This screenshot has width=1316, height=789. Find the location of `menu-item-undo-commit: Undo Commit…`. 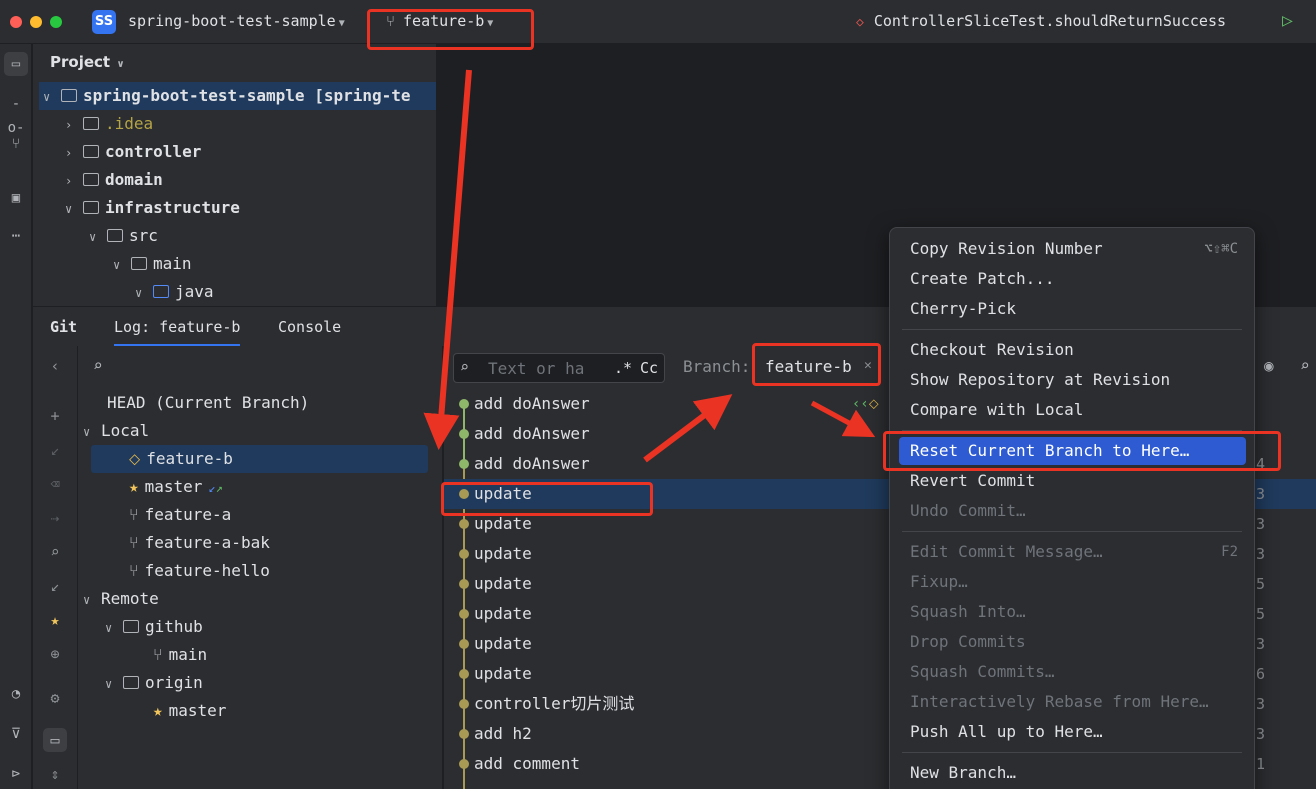

menu-item-undo-commit: Undo Commit… is located at coordinates (968, 511).